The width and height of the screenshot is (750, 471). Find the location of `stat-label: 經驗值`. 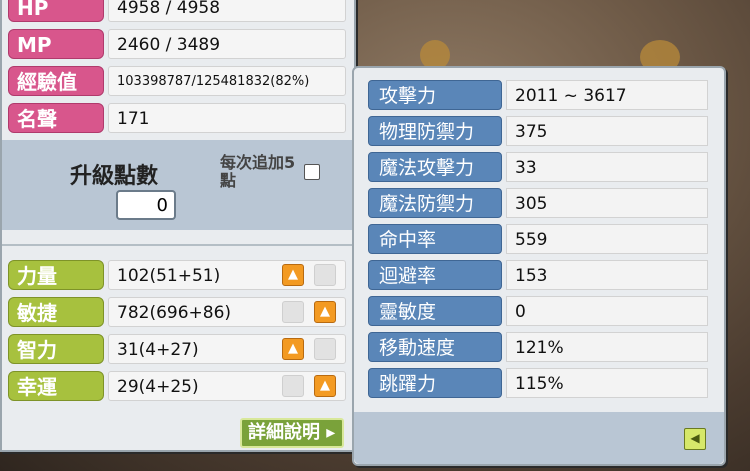

stat-label: 經驗值 is located at coordinates (56, 81).